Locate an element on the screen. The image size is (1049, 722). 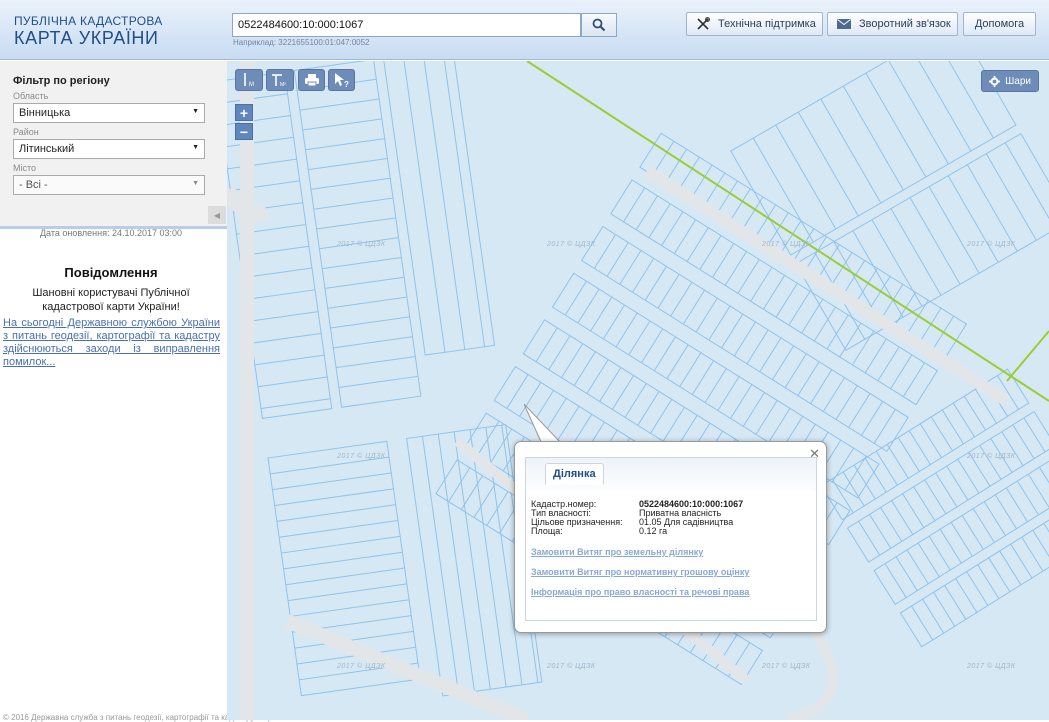
print-icon is located at coordinates (311, 80).